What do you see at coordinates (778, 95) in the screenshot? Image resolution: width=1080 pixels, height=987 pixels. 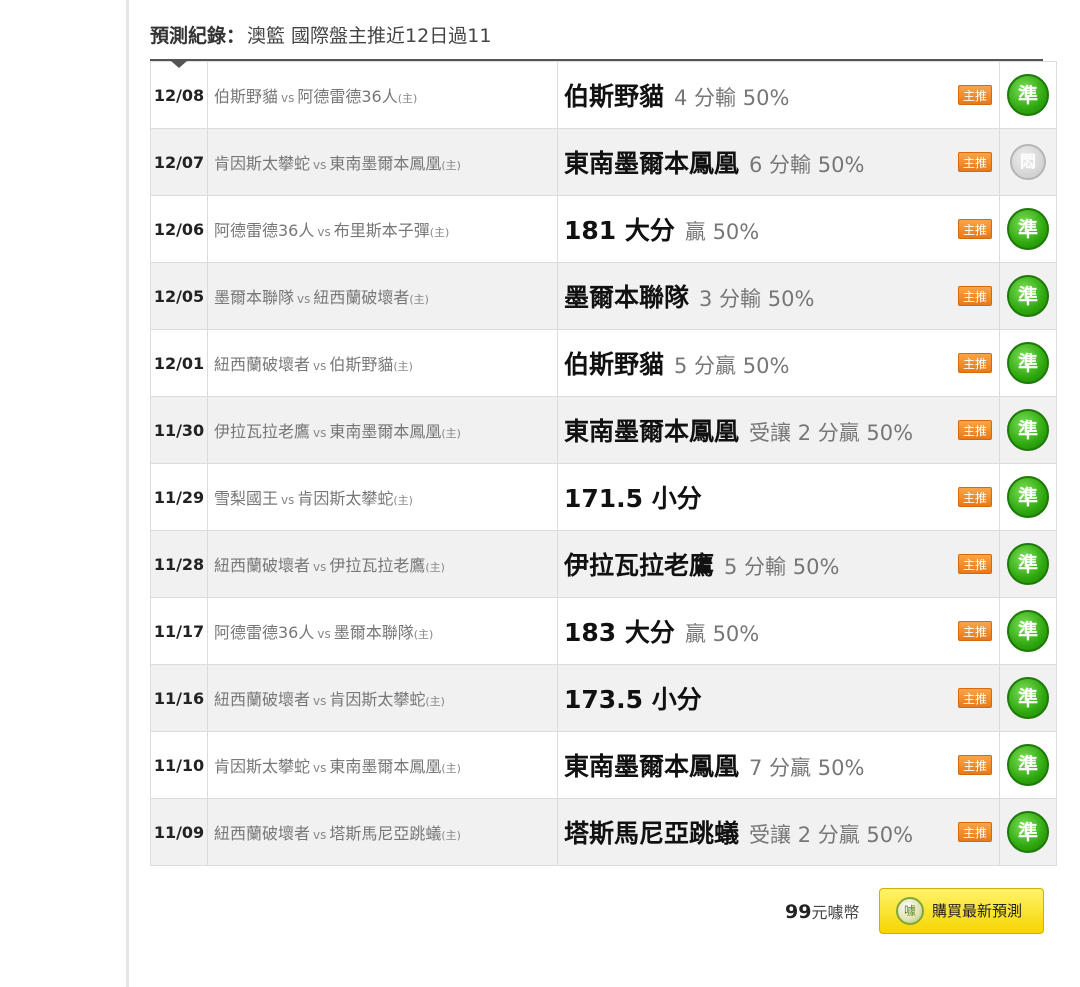 I see `row-pick: 伯斯野貓 4 分輸 50% 主推` at bounding box center [778, 95].